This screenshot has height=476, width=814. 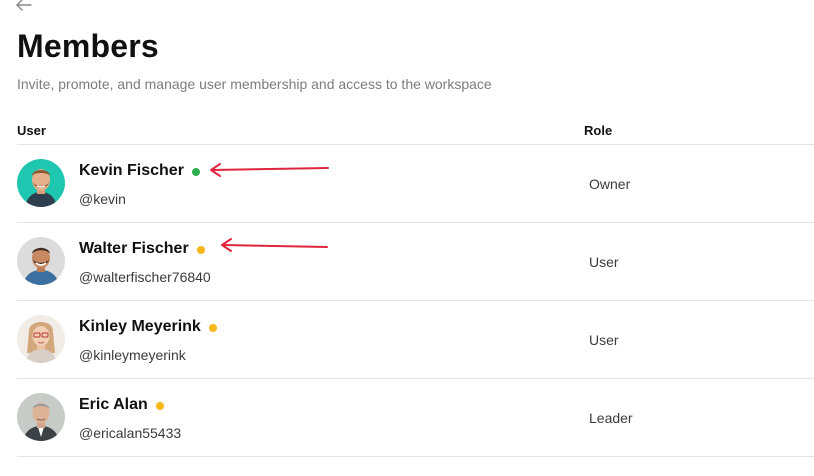 What do you see at coordinates (195, 171) in the screenshot?
I see `status-online-indicator` at bounding box center [195, 171].